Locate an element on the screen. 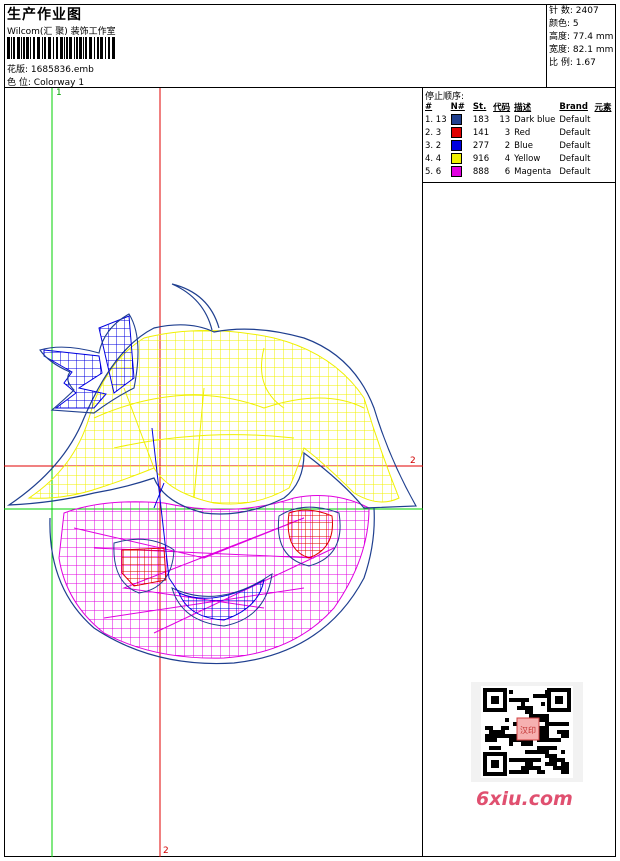 The width and height of the screenshot is (620, 861). stop-desc: Red is located at coordinates (522, 132).